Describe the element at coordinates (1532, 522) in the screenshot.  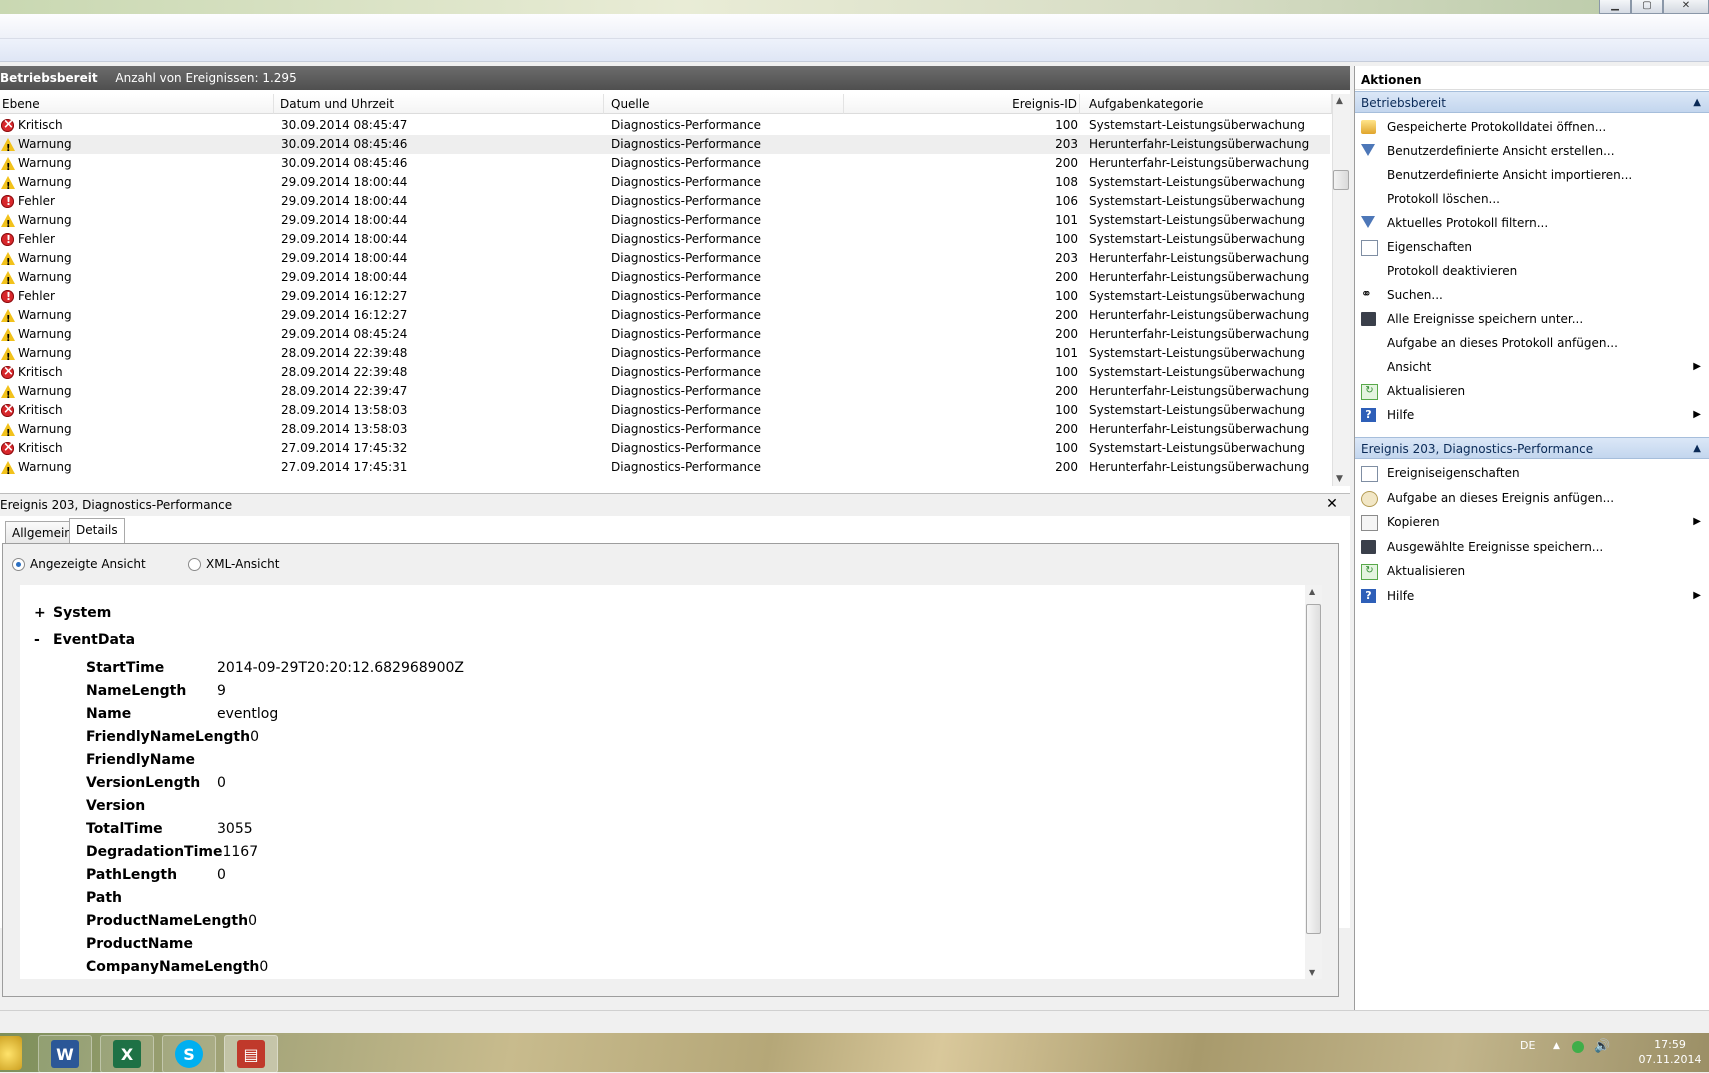
I see `action-item: Kopieren ▶` at that location.